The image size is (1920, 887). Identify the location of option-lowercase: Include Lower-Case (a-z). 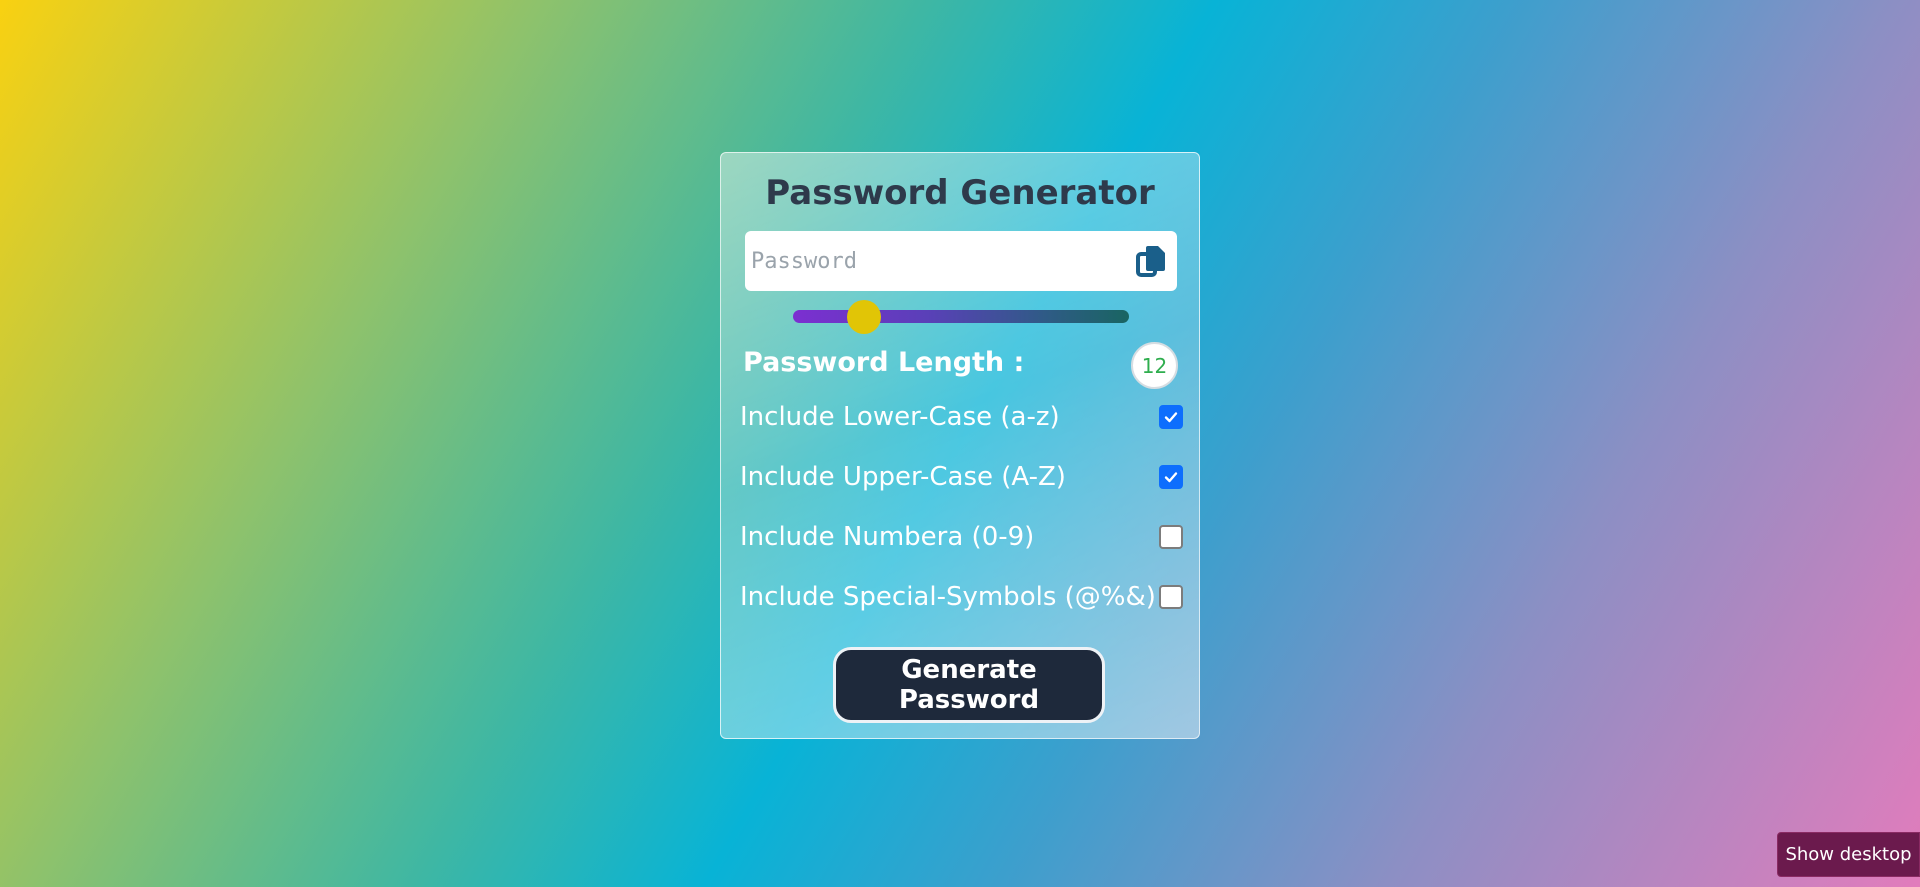
(961, 417).